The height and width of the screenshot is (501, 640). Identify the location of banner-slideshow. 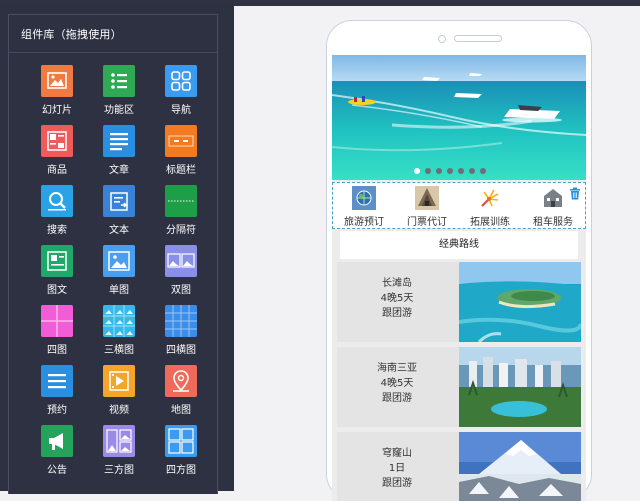
(459, 117).